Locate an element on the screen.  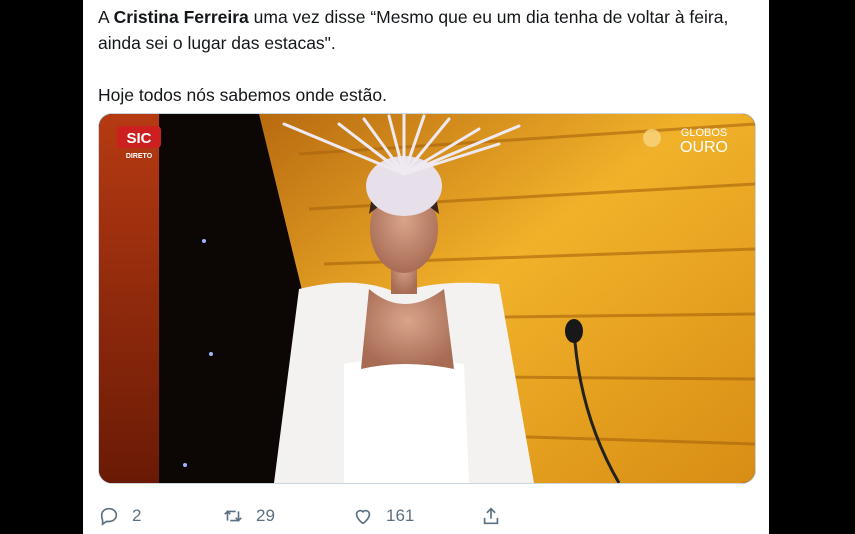
share-button is located at coordinates (491, 516).